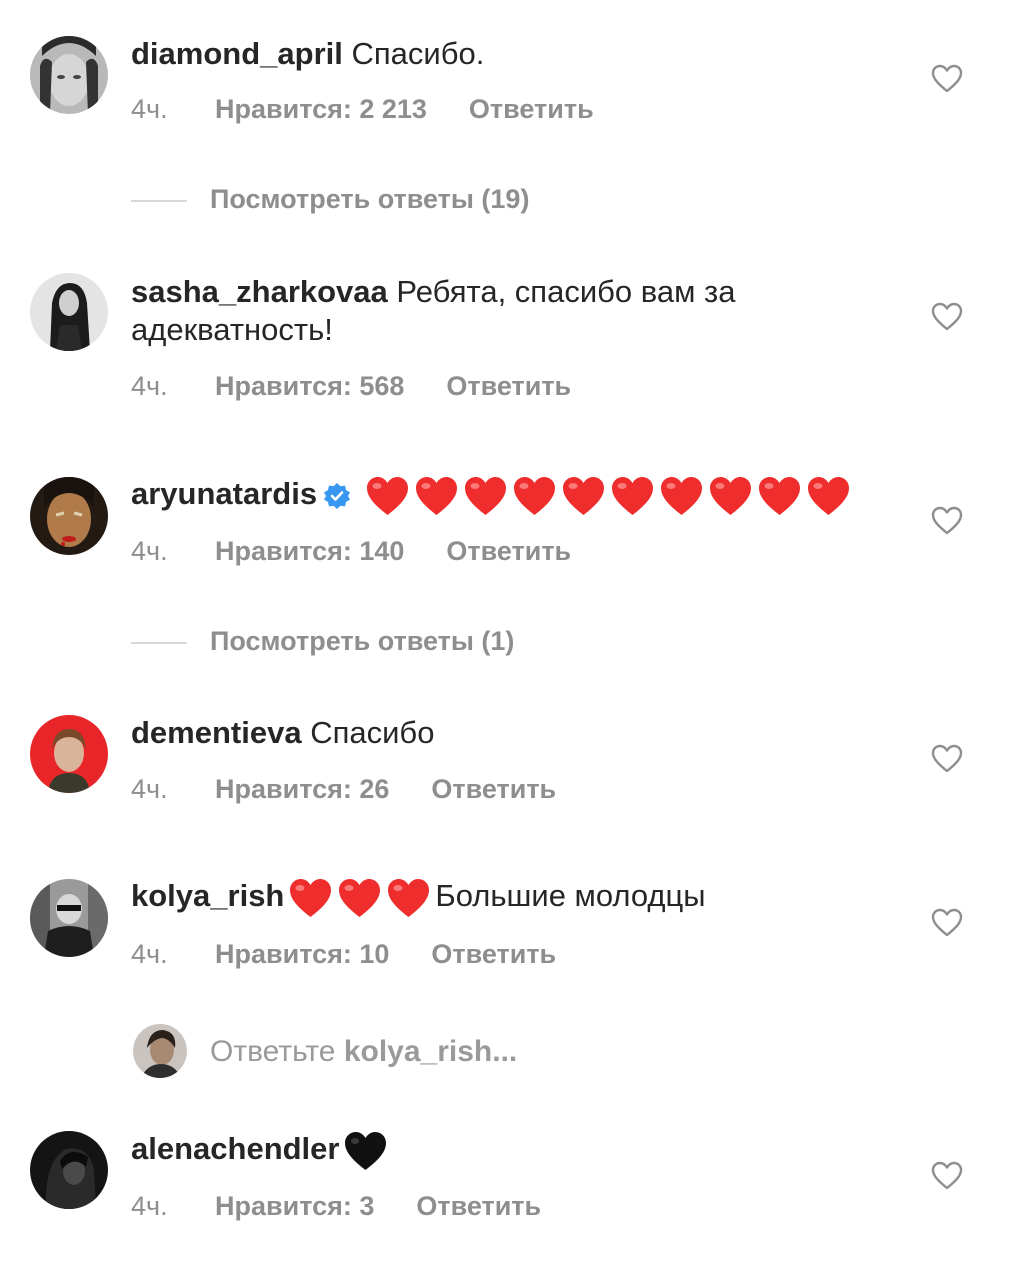 Image resolution: width=1016 pixels, height=1280 pixels. I want to click on comment-body-cont: адекватность!, so click(232, 329).